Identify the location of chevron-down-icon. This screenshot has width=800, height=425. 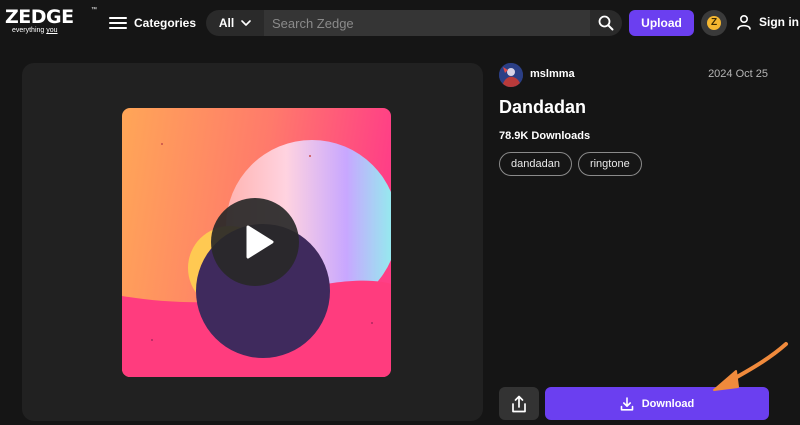
(246, 23).